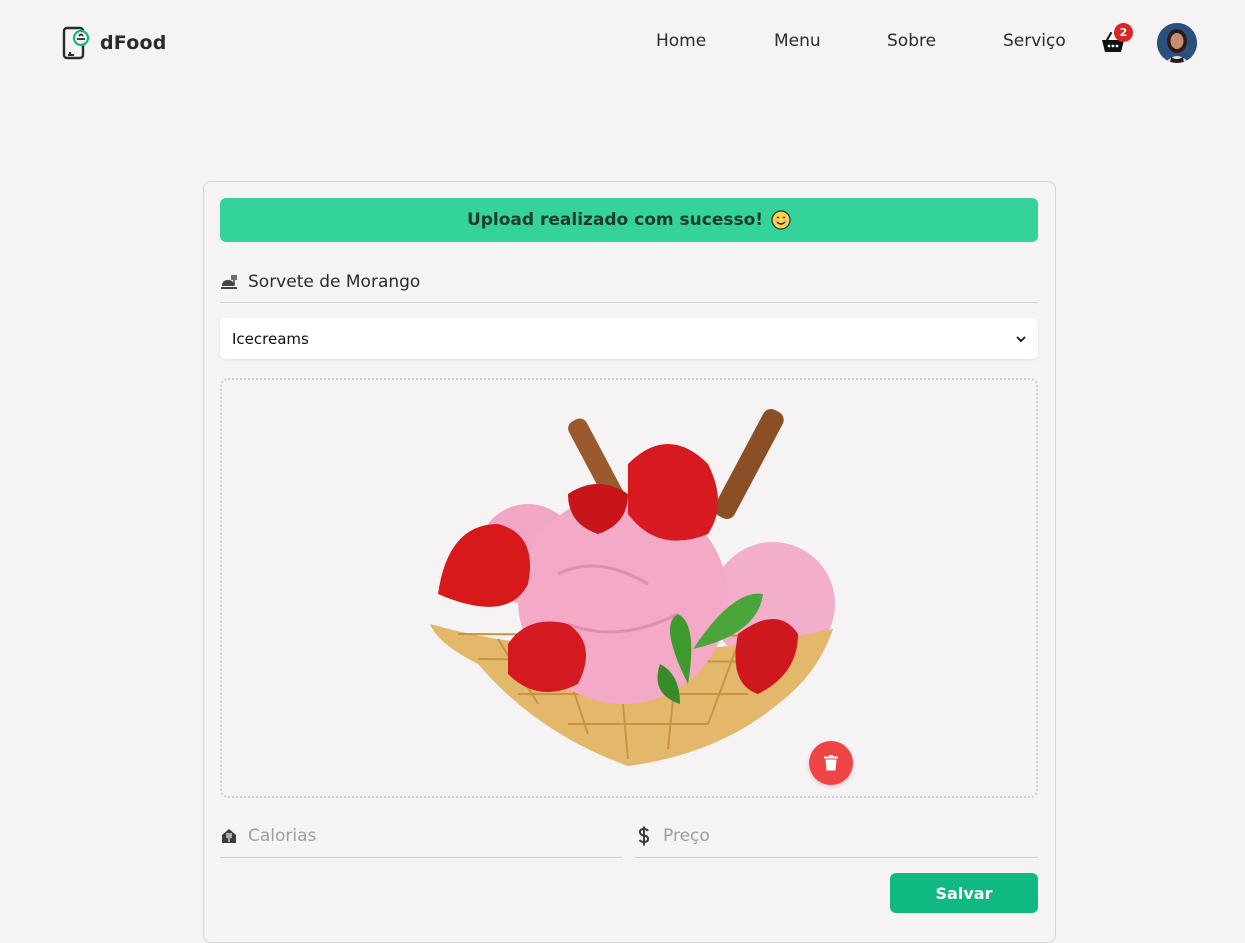  Describe the element at coordinates (911, 41) in the screenshot. I see `nav-sobre: Sobre` at that location.